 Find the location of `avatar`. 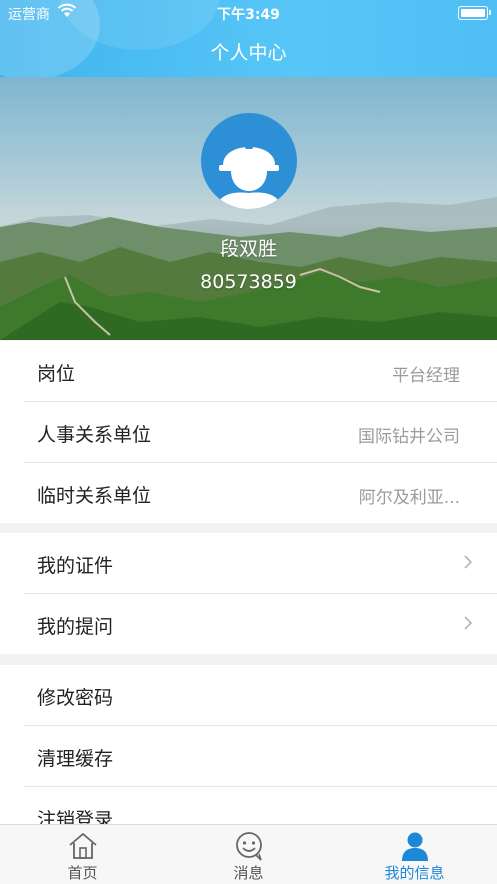

avatar is located at coordinates (249, 161).